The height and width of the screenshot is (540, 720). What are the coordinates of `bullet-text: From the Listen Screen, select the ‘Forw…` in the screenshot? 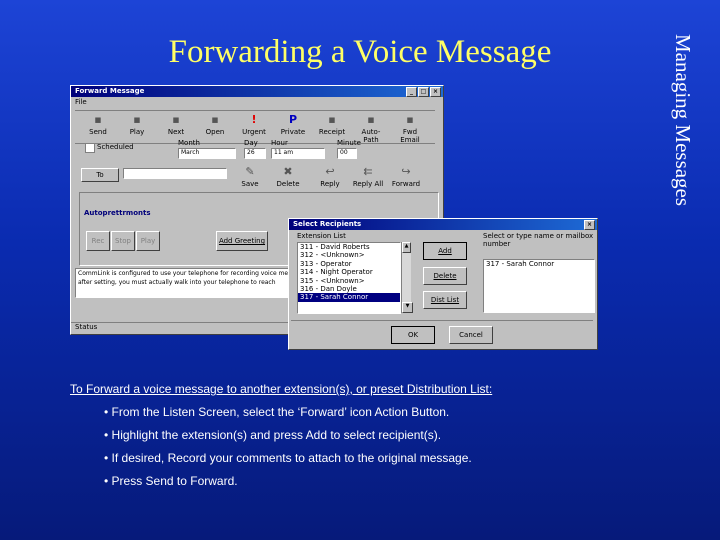 It's located at (280, 412).